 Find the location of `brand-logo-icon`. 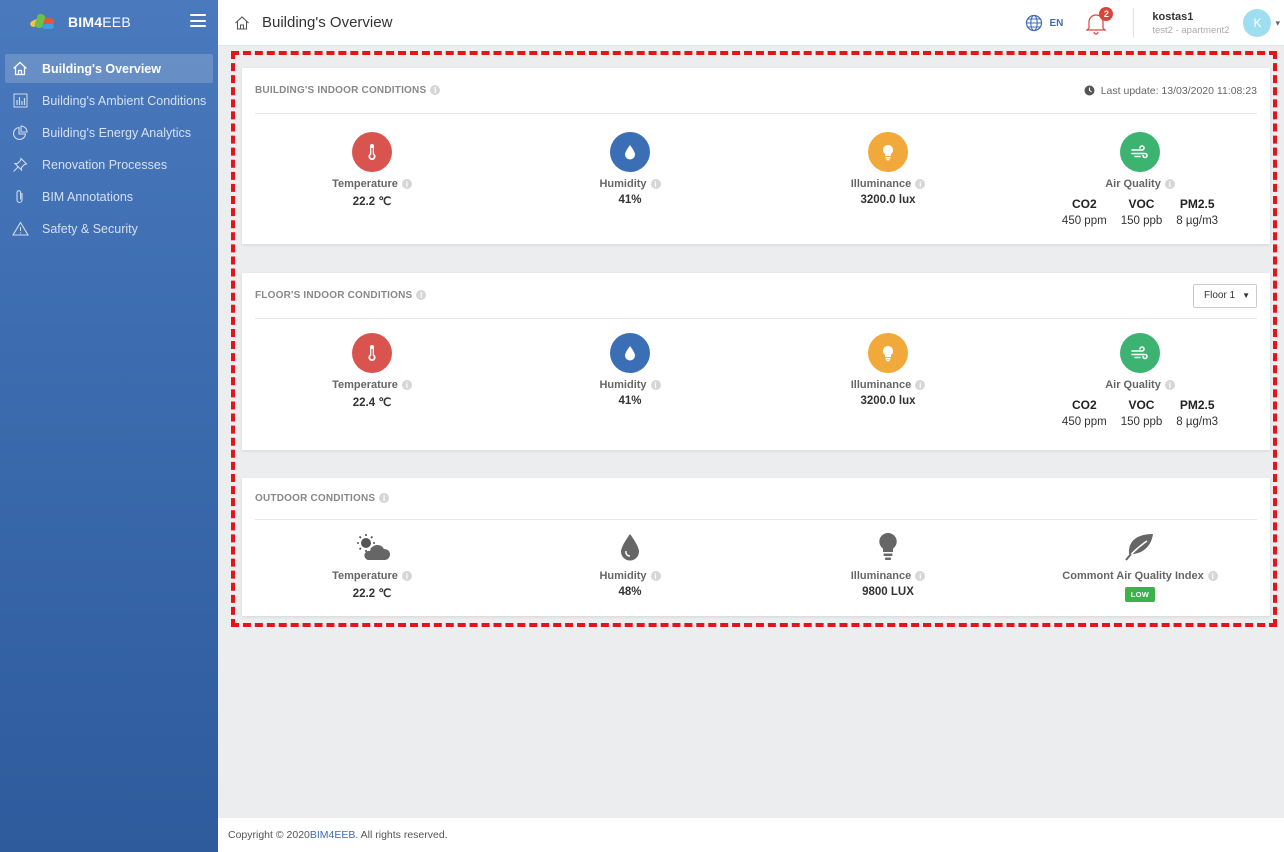

brand-logo-icon is located at coordinates (43, 22).